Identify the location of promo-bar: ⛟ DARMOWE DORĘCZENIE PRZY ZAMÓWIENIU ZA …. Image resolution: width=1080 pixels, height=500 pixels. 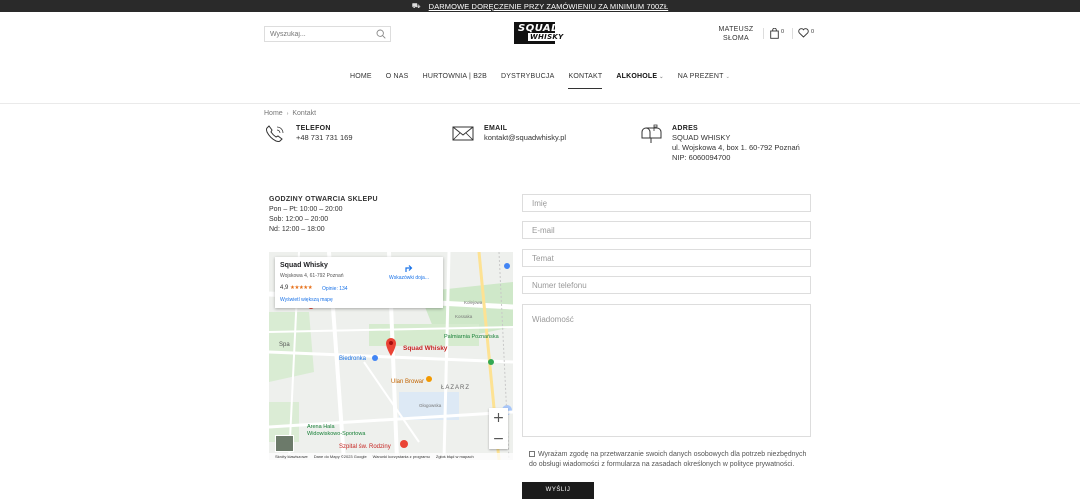
(540, 6).